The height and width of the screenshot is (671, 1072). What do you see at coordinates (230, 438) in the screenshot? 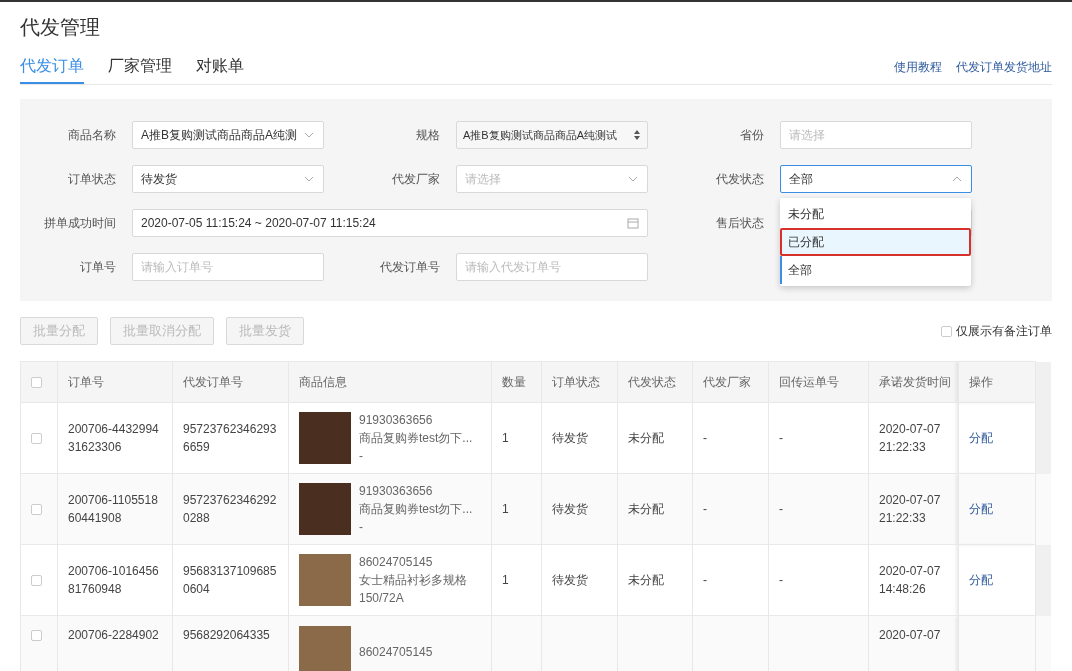
I see `daifa-order-number-cell: 957237623462936659` at bounding box center [230, 438].